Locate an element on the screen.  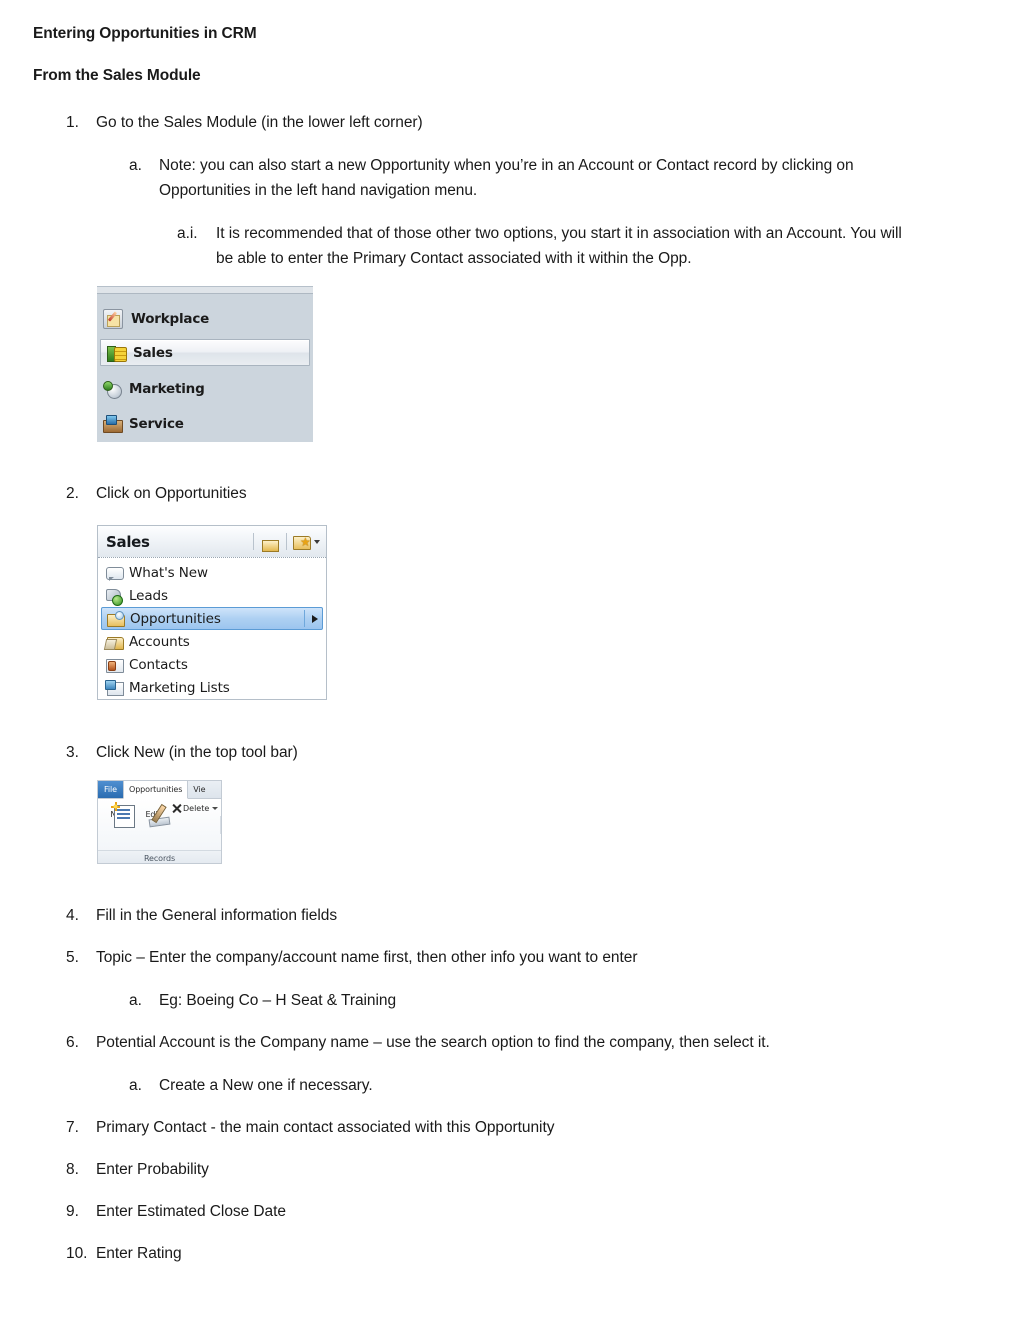
menu-item-label: Marketing Lists is located at coordinates (179, 687).